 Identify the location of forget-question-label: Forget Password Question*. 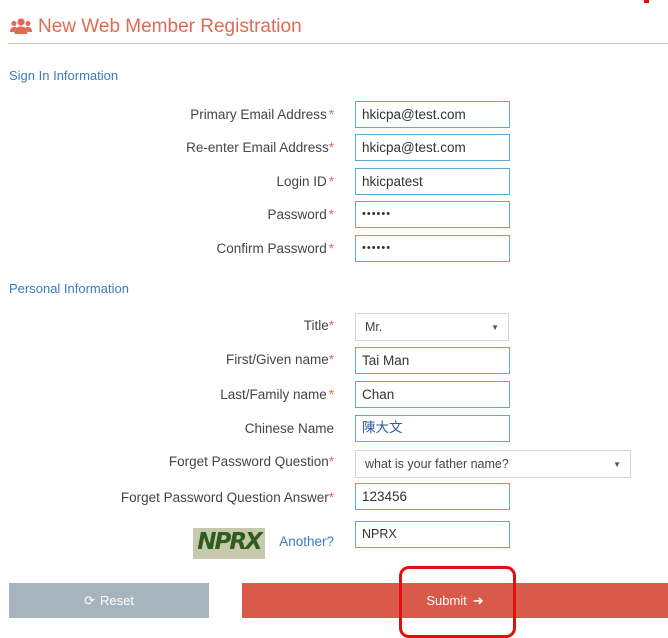
(251, 461).